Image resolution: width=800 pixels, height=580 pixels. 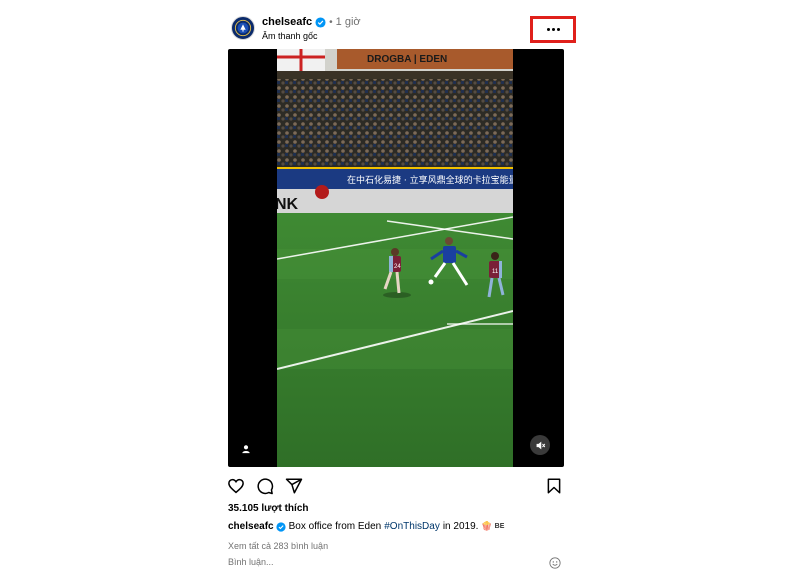 I want to click on caption-tail: in 2019., so click(x=460, y=526).